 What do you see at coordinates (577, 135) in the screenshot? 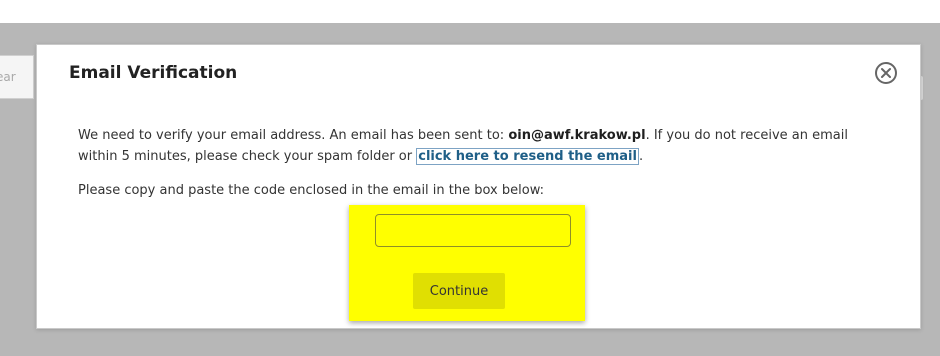
I see `email-address: oin@awf.krakow.pl` at bounding box center [577, 135].